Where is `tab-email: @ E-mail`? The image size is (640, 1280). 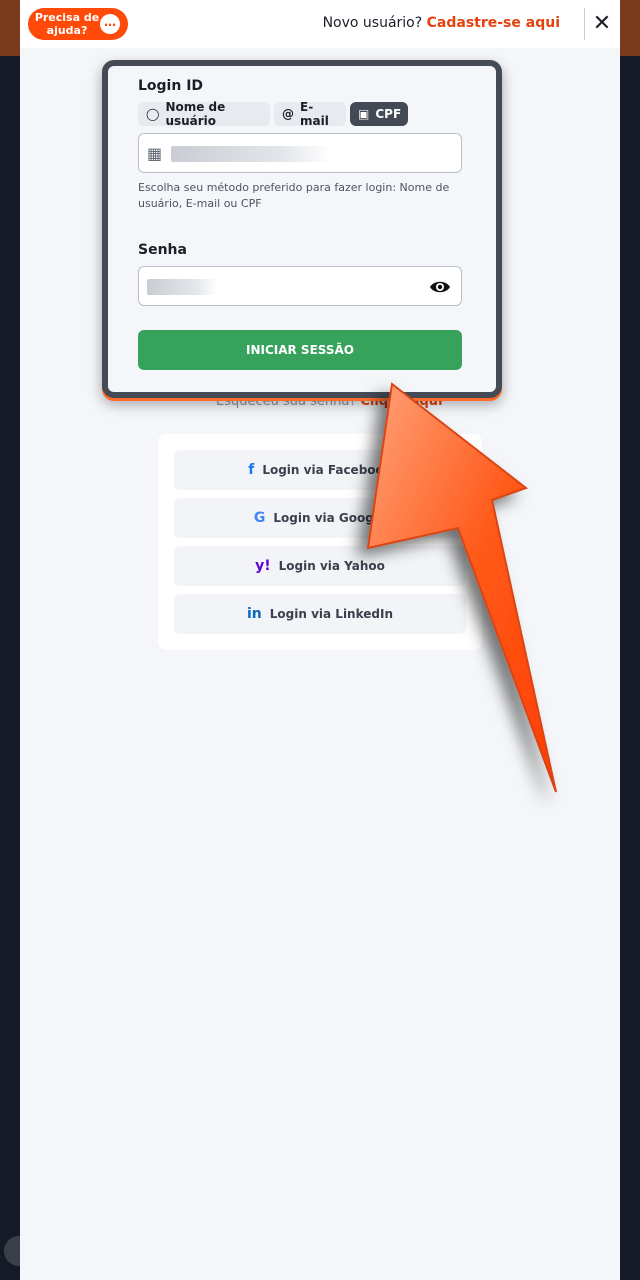
tab-email: @ E-mail is located at coordinates (310, 114).